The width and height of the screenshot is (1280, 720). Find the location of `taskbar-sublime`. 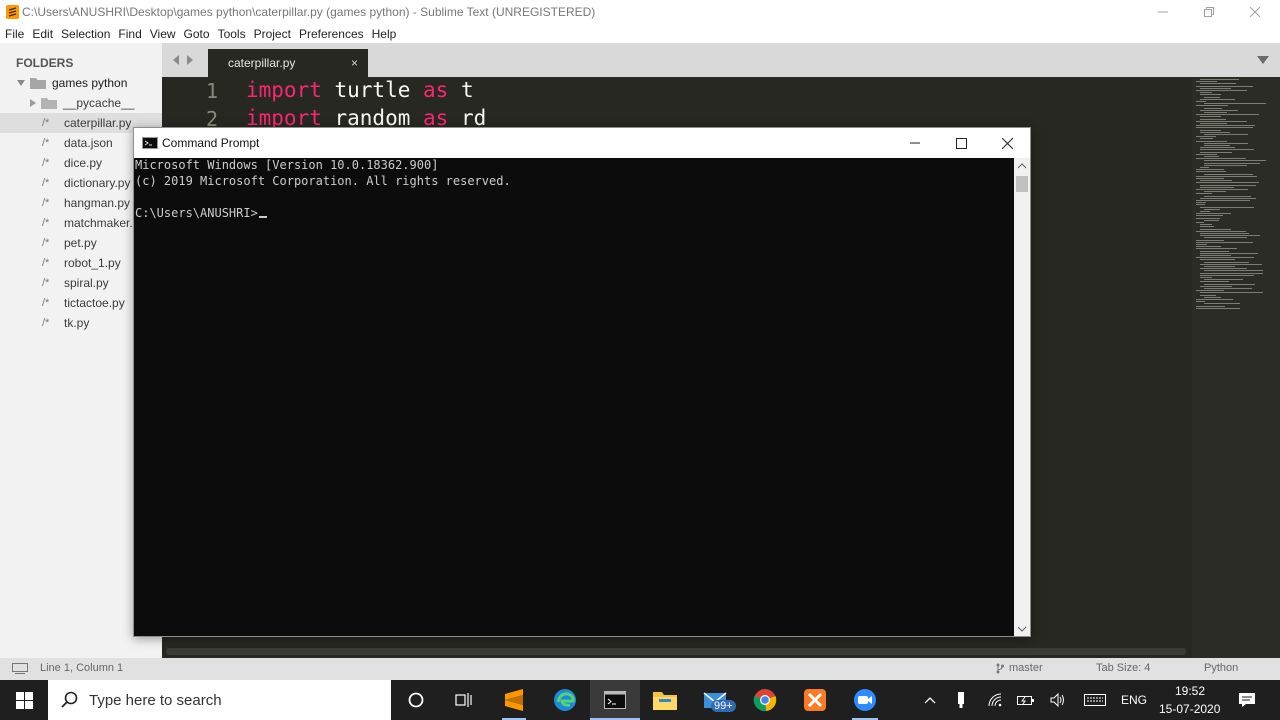

taskbar-sublime is located at coordinates (514, 700).